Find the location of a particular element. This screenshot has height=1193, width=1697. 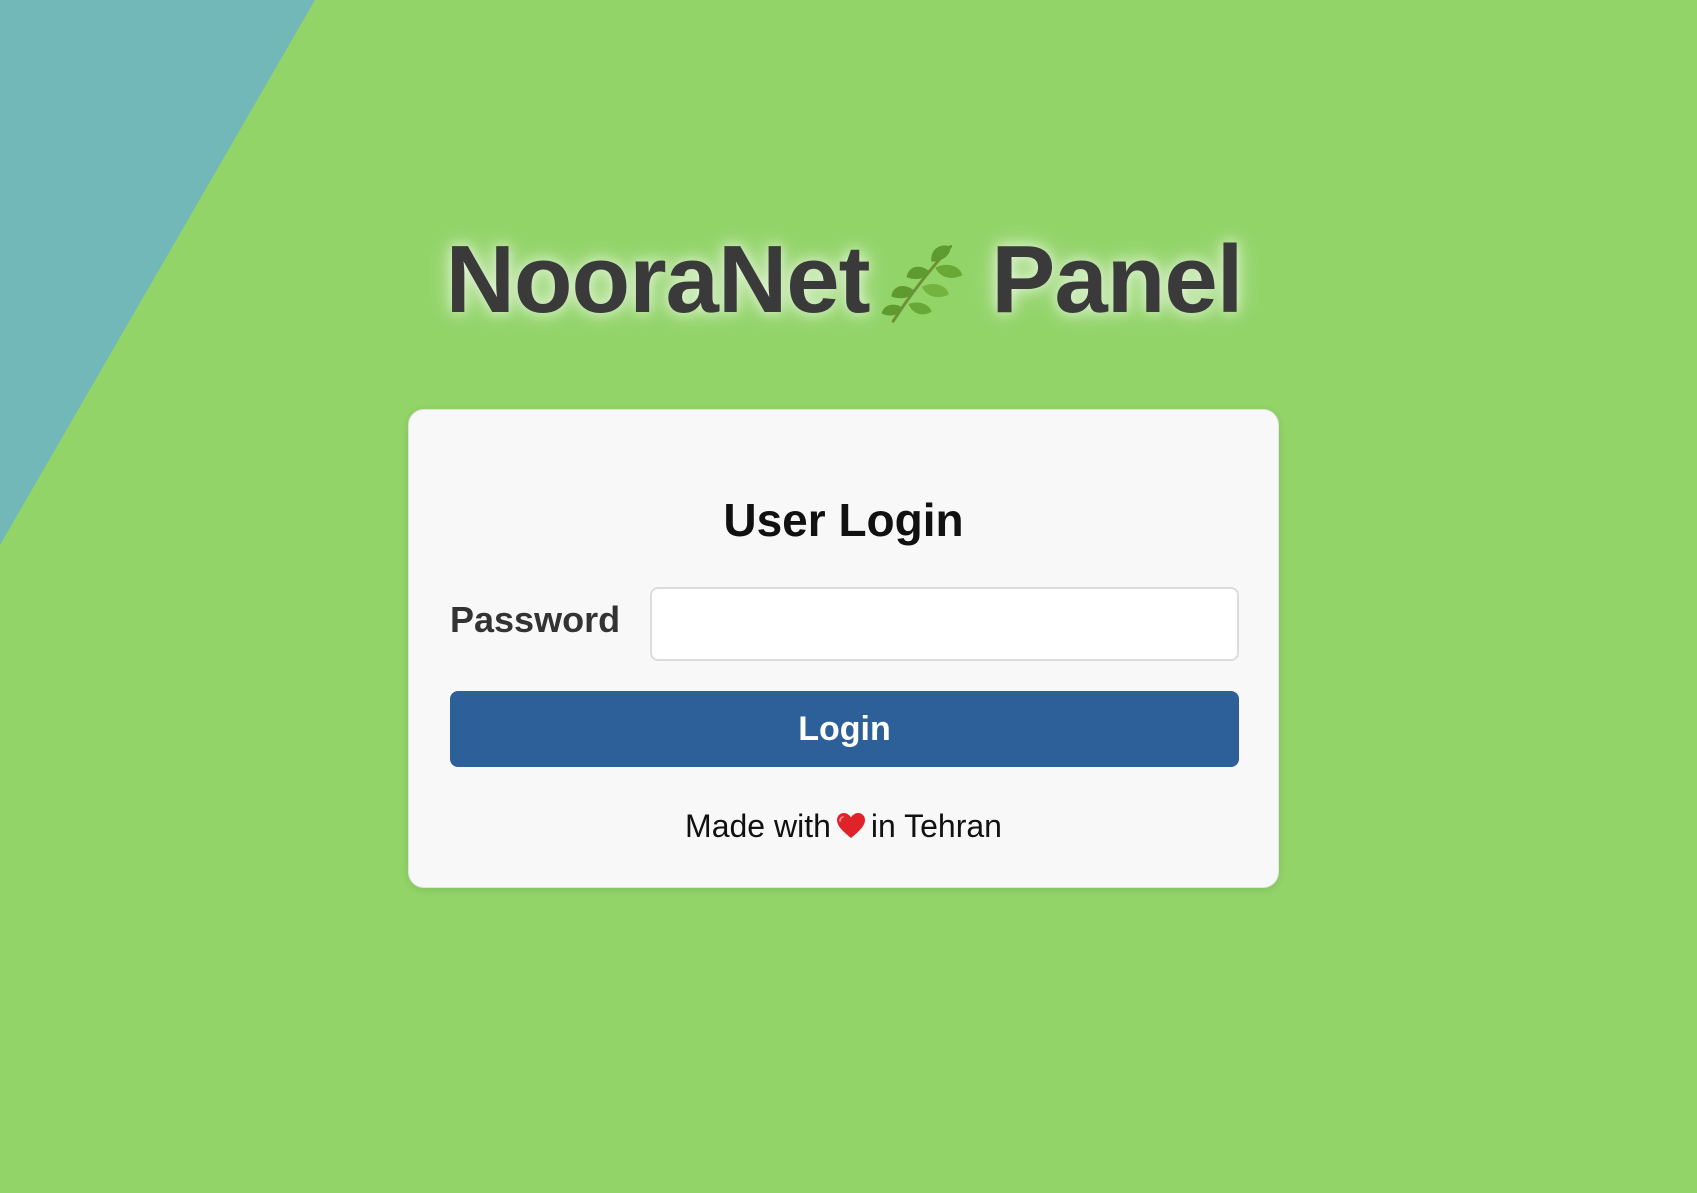

login-button: Login is located at coordinates (844, 729).